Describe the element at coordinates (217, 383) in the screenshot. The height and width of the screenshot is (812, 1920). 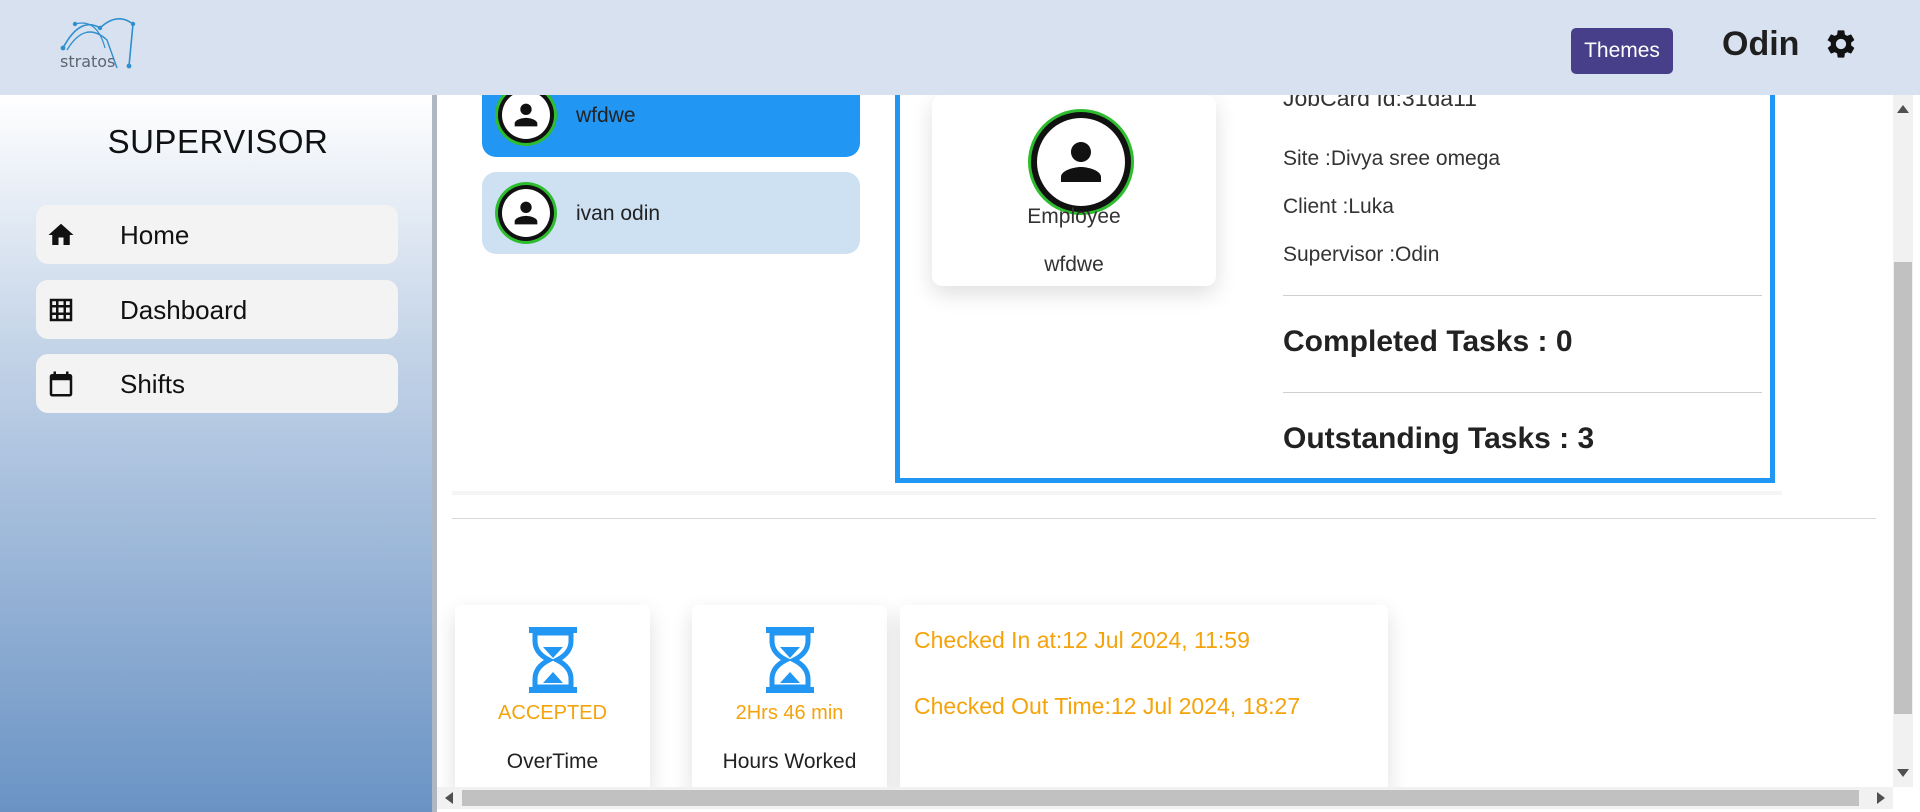
I see `sidebar-item-shifts: Shifts` at that location.